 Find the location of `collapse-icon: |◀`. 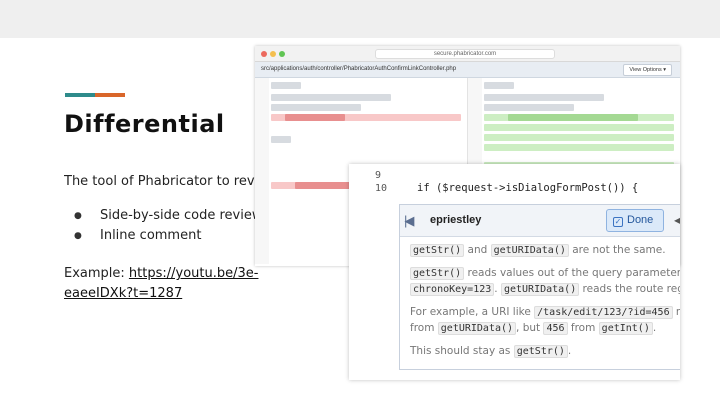

collapse-icon: |◀ is located at coordinates (409, 221).